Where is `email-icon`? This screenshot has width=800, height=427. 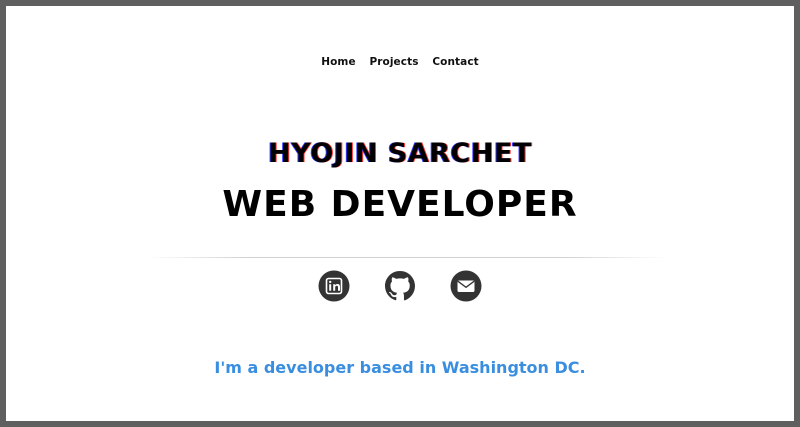 email-icon is located at coordinates (466, 286).